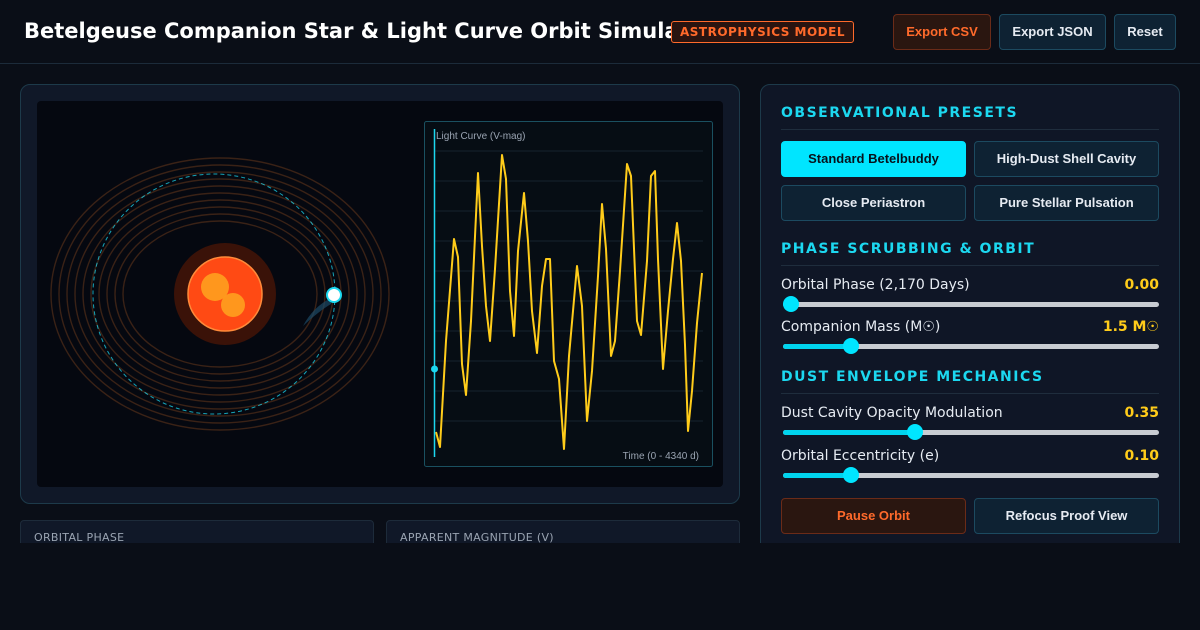  Describe the element at coordinates (971, 475) in the screenshot. I see `eccentricity-slider` at that location.